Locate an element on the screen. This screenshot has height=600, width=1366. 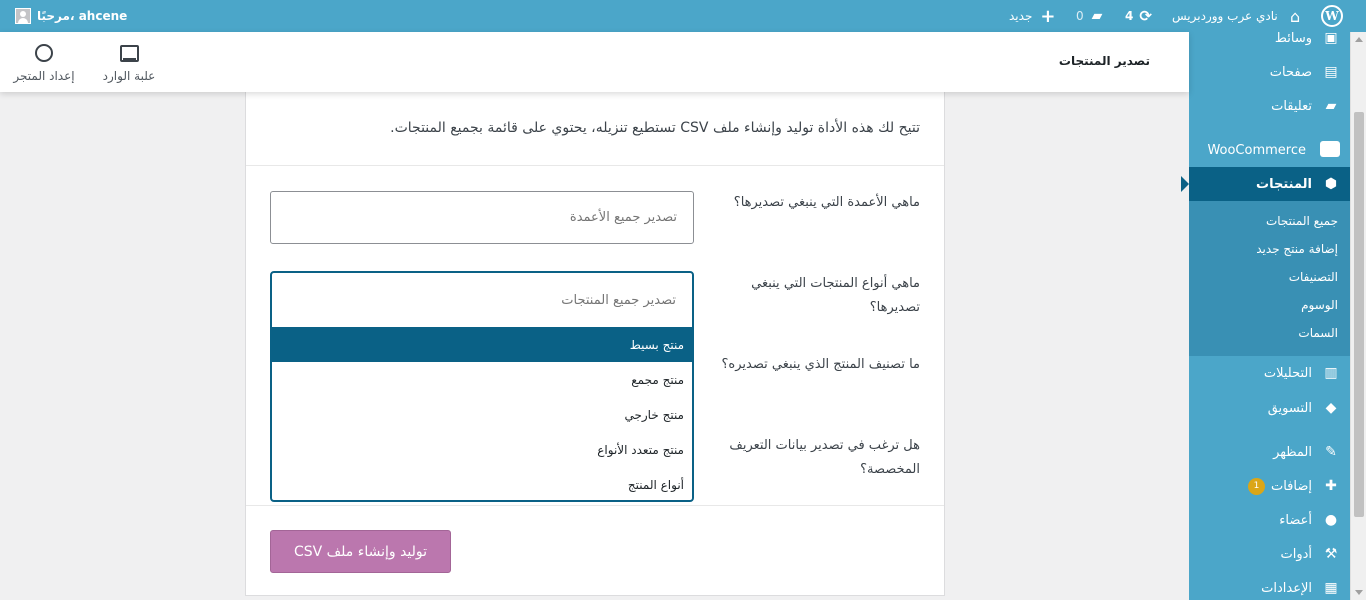
option-simple-product: منتج بسيط is located at coordinates (482, 344).